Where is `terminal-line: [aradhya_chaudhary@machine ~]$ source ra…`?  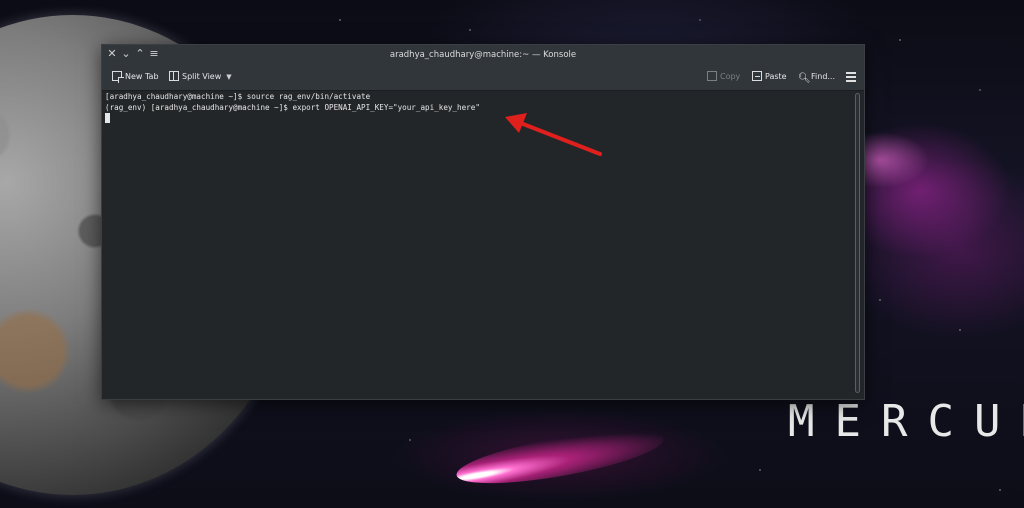 terminal-line: [aradhya_chaudhary@machine ~]$ source ra… is located at coordinates (238, 96).